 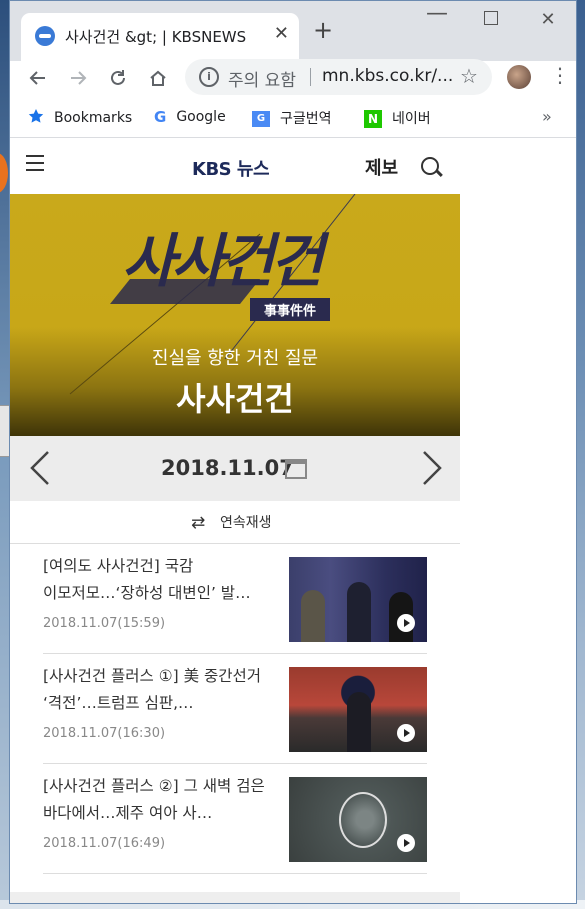 What do you see at coordinates (306, 119) in the screenshot?
I see `bookmark-label: 구글번역` at bounding box center [306, 119].